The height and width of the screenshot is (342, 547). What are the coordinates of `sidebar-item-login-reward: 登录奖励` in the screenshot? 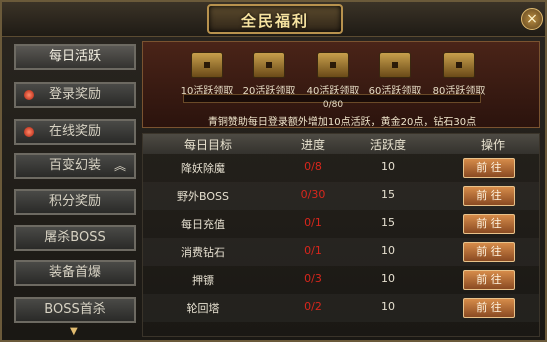 It's located at (75, 95).